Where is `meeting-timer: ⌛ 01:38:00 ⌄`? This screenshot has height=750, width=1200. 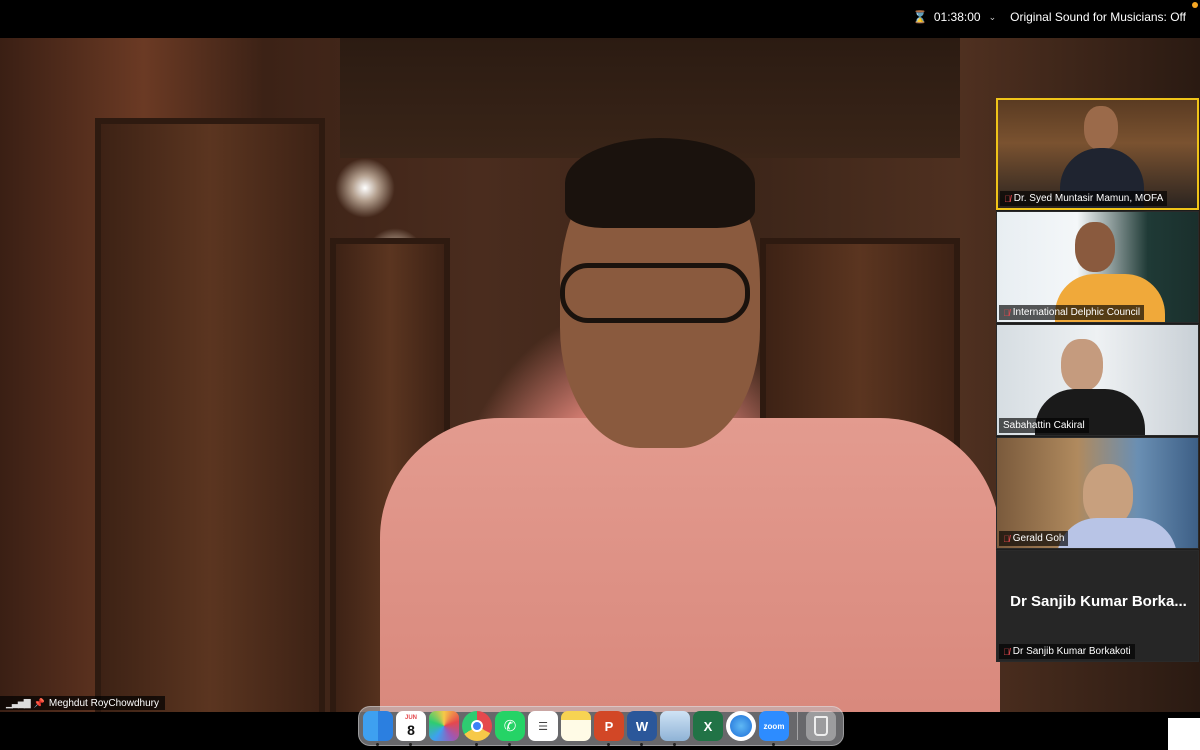
meeting-timer: ⌛ 01:38:00 ⌄ is located at coordinates (954, 17).